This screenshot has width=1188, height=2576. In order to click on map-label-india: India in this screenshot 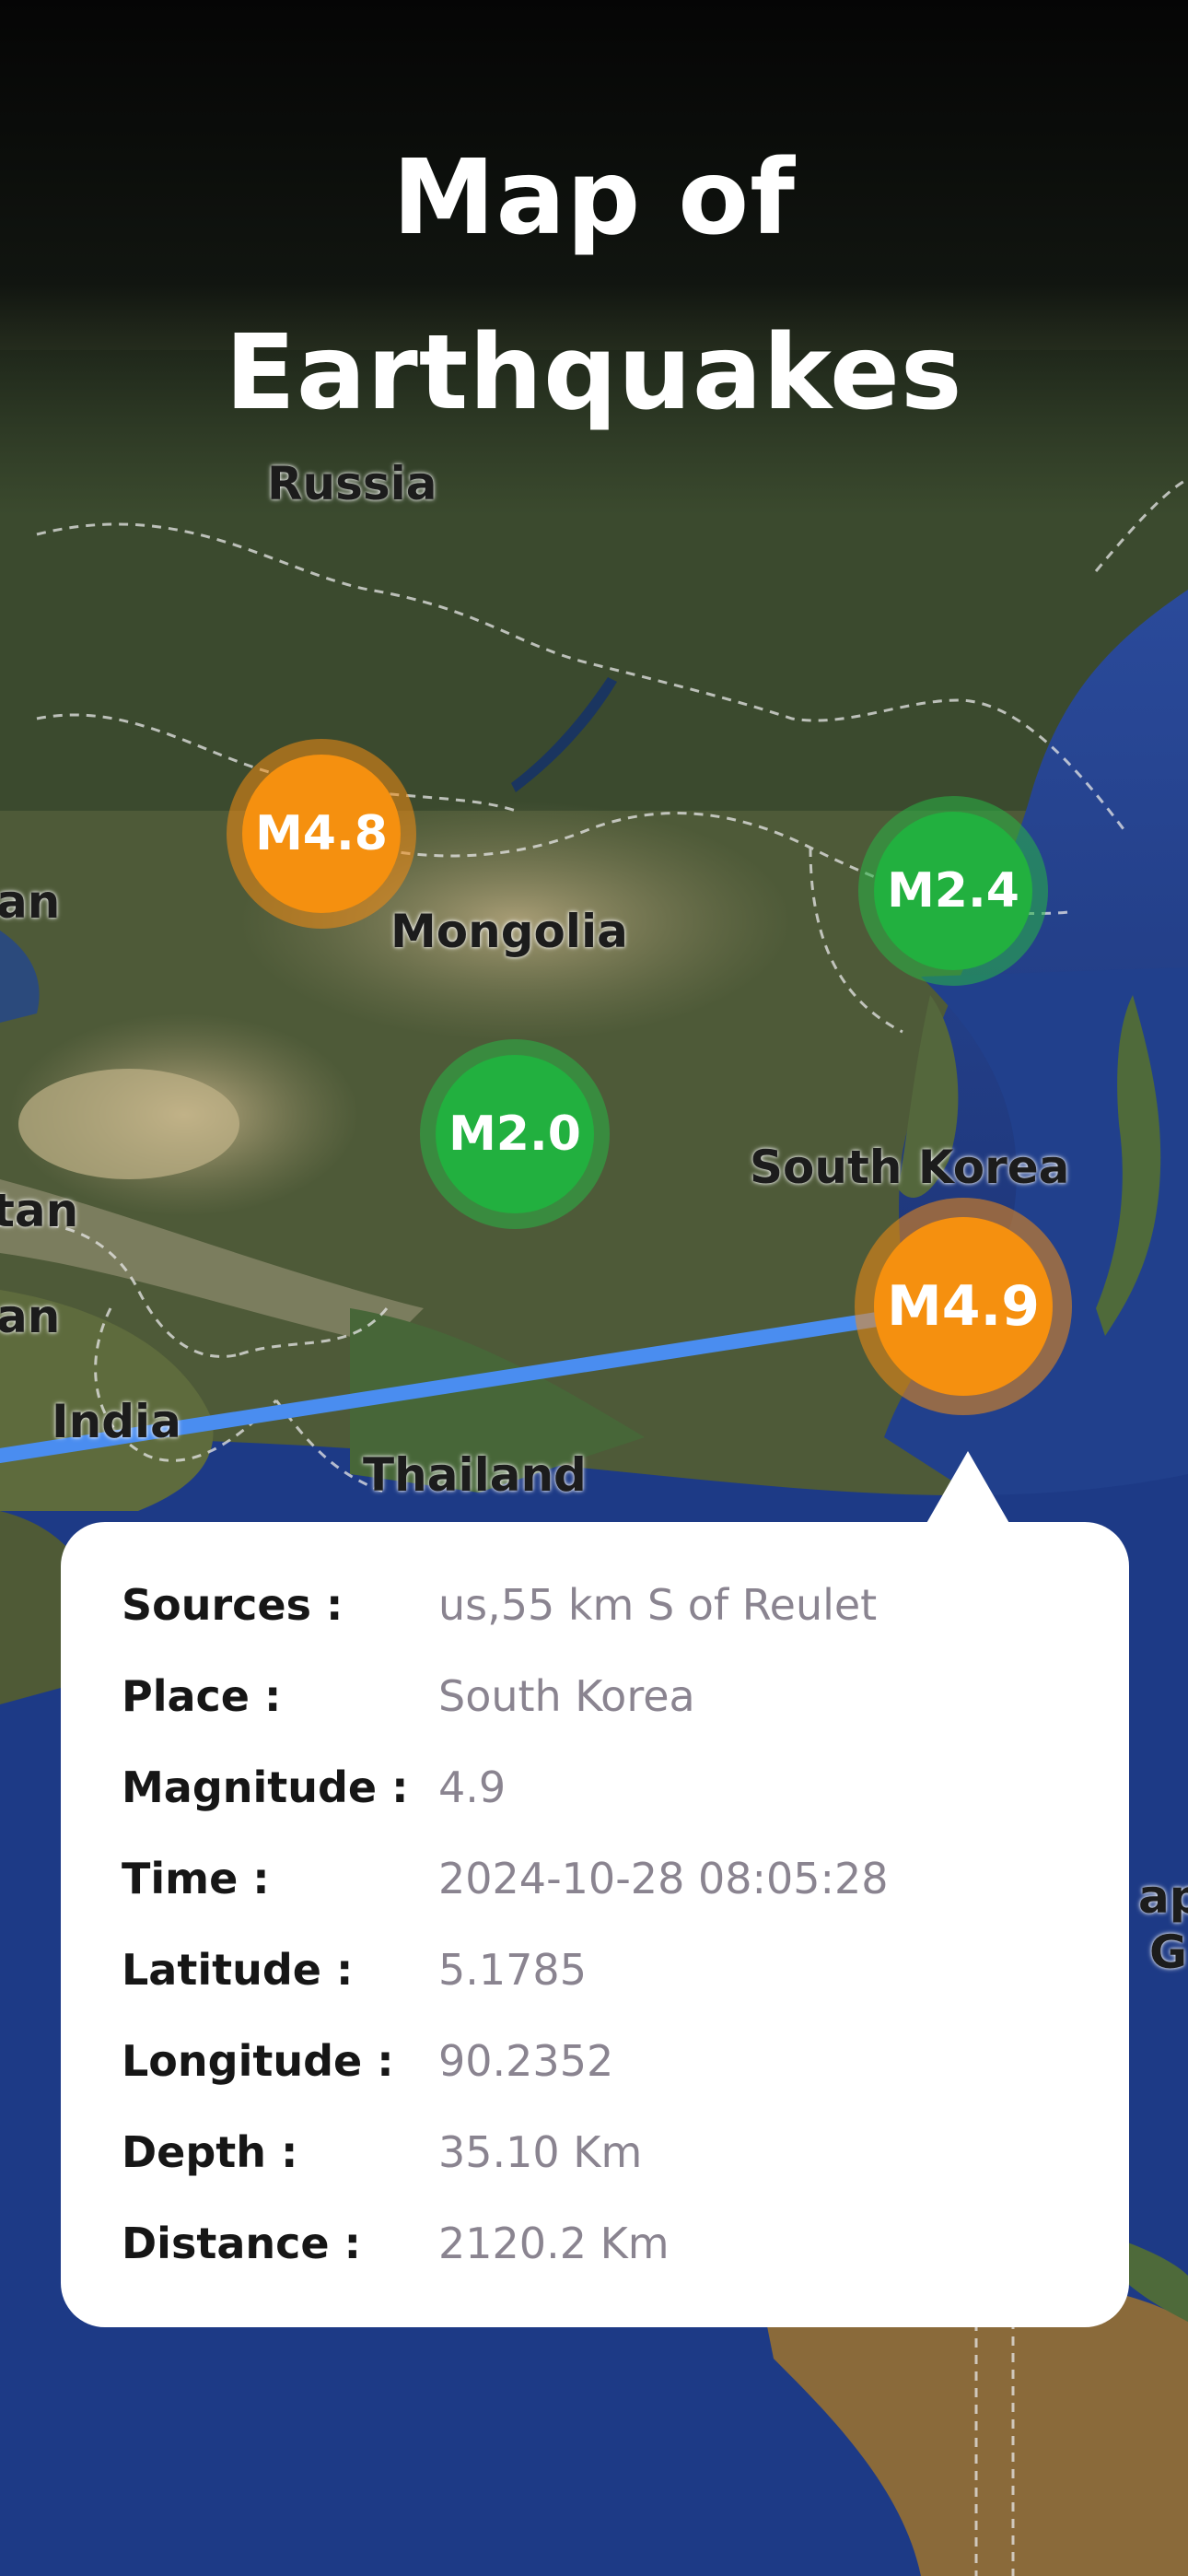, I will do `click(116, 1421)`.